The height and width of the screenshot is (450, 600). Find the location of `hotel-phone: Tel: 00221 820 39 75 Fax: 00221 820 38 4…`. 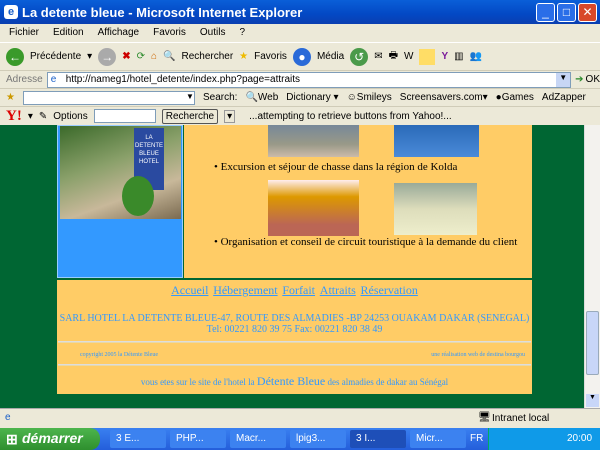

hotel-phone: Tel: 00221 820 39 75 Fax: 00221 820 38 4… is located at coordinates (294, 329).